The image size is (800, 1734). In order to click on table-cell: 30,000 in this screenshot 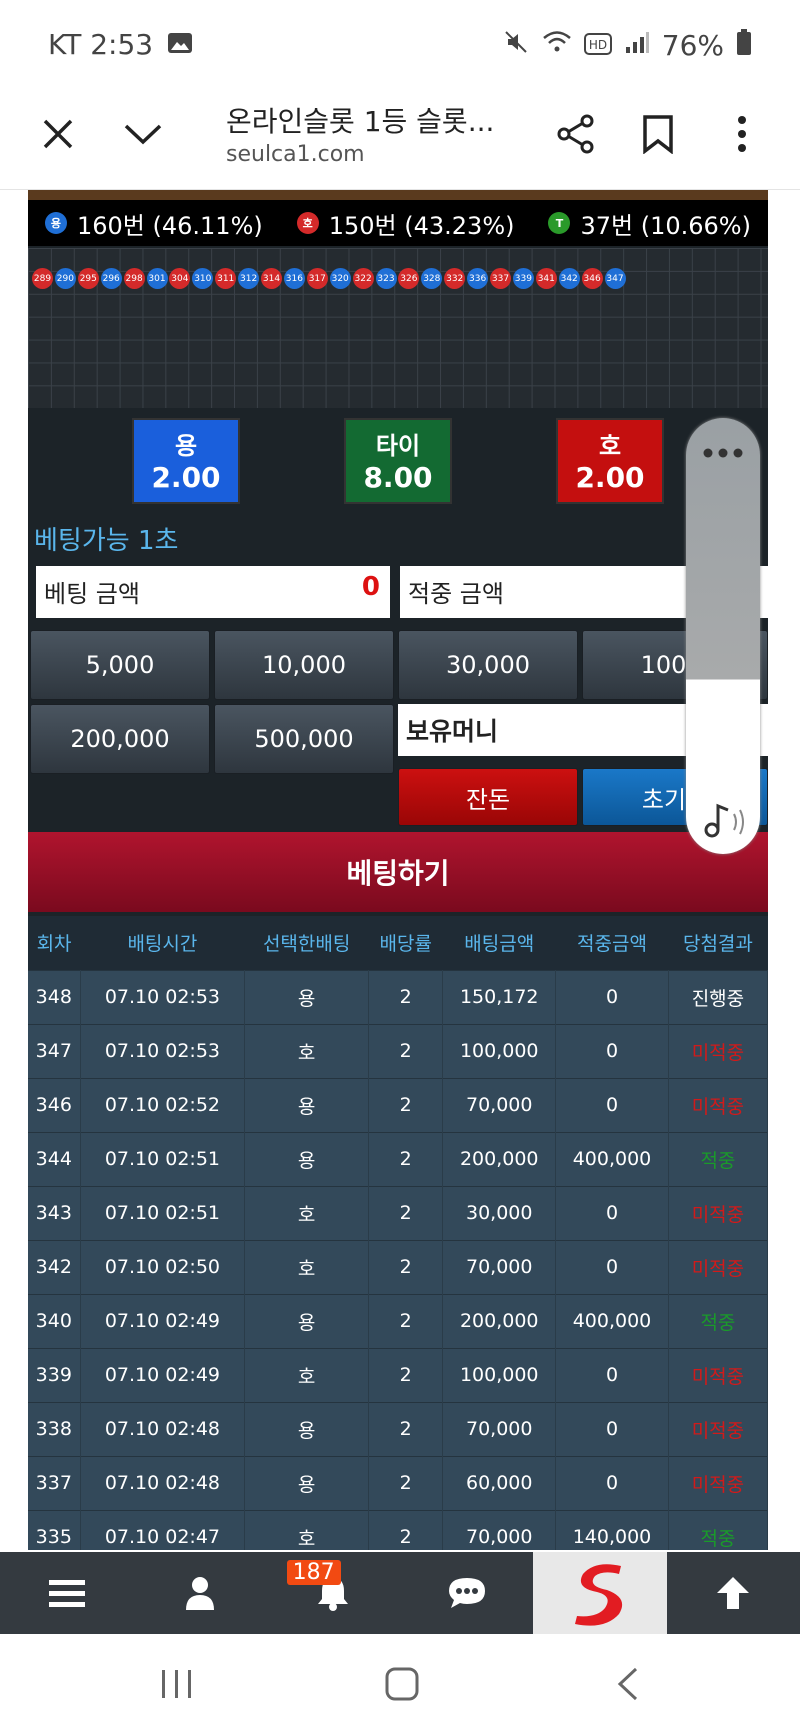, I will do `click(499, 1212)`.